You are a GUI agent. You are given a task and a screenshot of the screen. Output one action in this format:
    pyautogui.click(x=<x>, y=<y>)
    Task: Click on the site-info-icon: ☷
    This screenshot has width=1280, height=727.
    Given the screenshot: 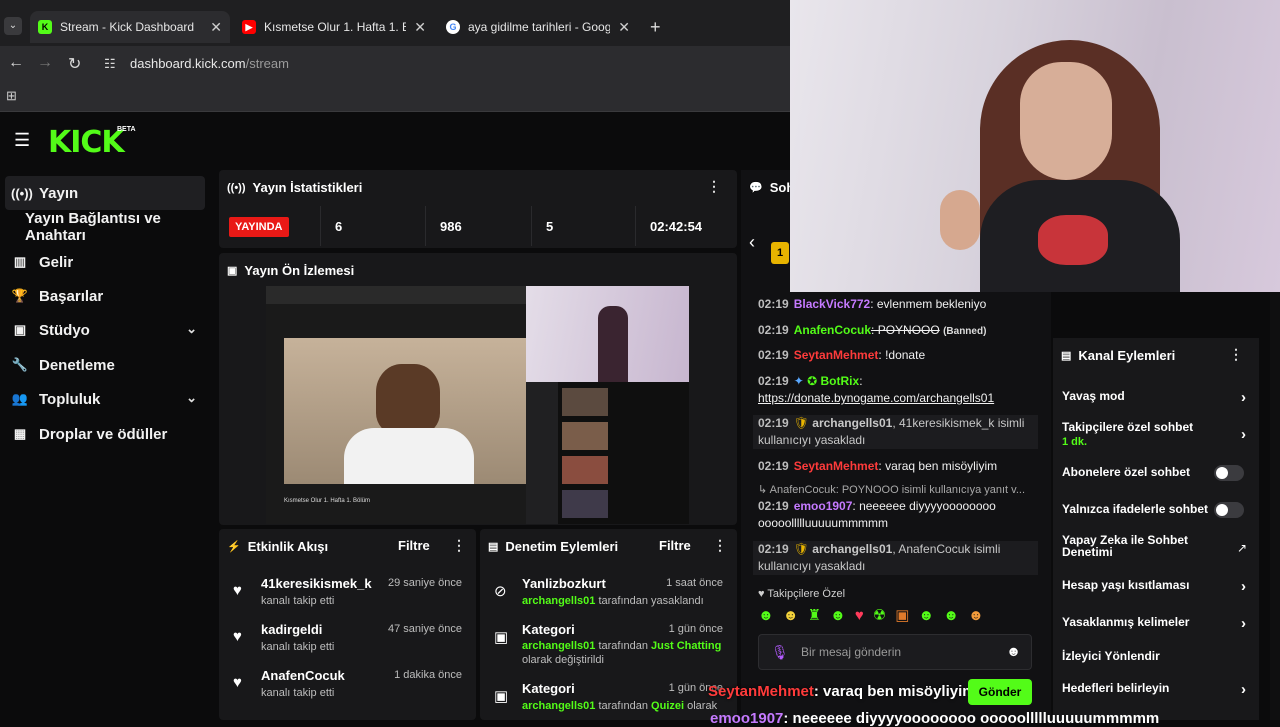 What is the action you would take?
    pyautogui.click(x=110, y=64)
    